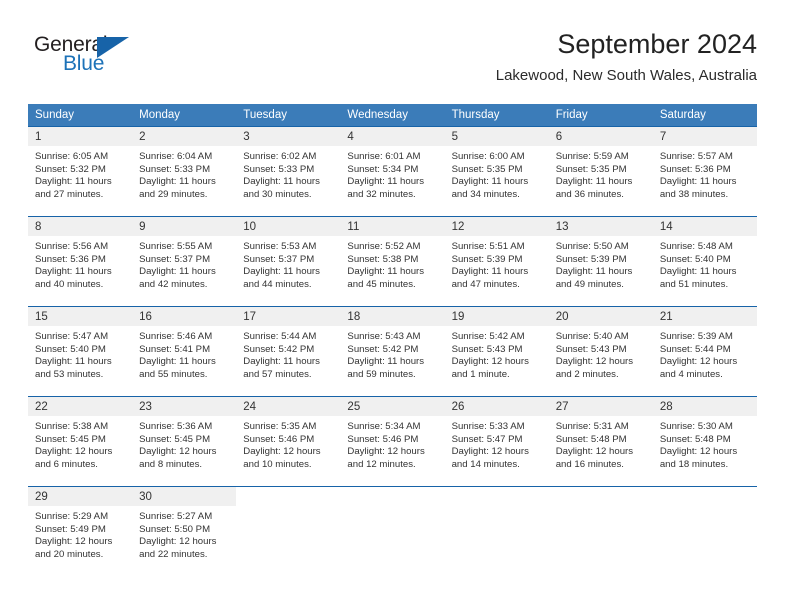 Image resolution: width=792 pixels, height=612 pixels. Describe the element at coordinates (383, 259) in the screenshot. I see `sunset-time: Sunset: 5:38 PM` at that location.